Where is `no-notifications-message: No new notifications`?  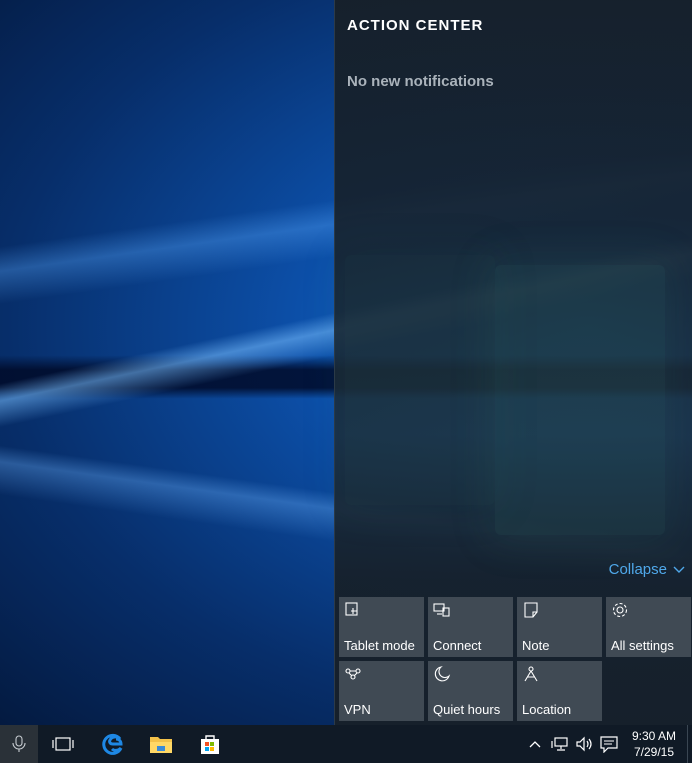 no-notifications-message: No new notifications is located at coordinates (420, 81).